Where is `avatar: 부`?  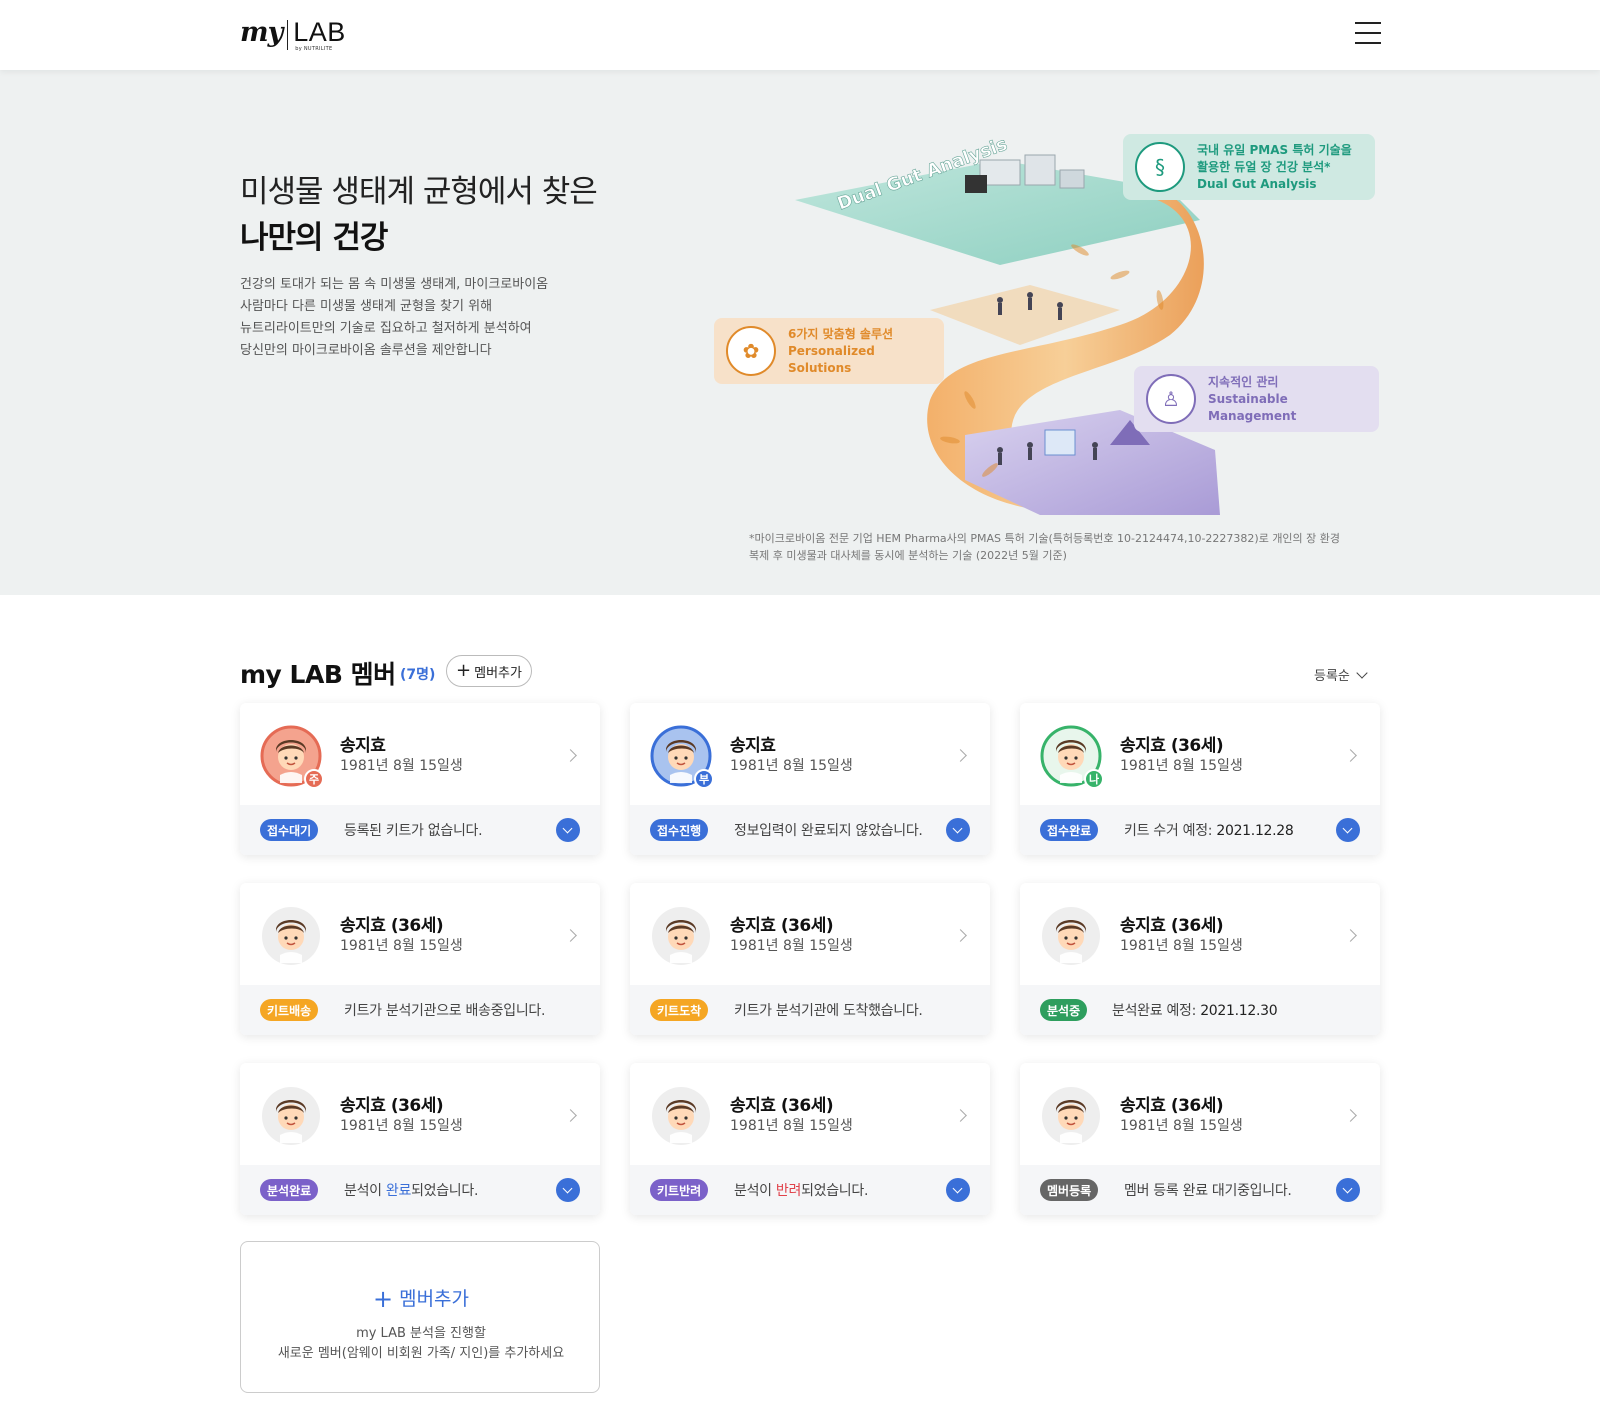 avatar: 부 is located at coordinates (682, 757).